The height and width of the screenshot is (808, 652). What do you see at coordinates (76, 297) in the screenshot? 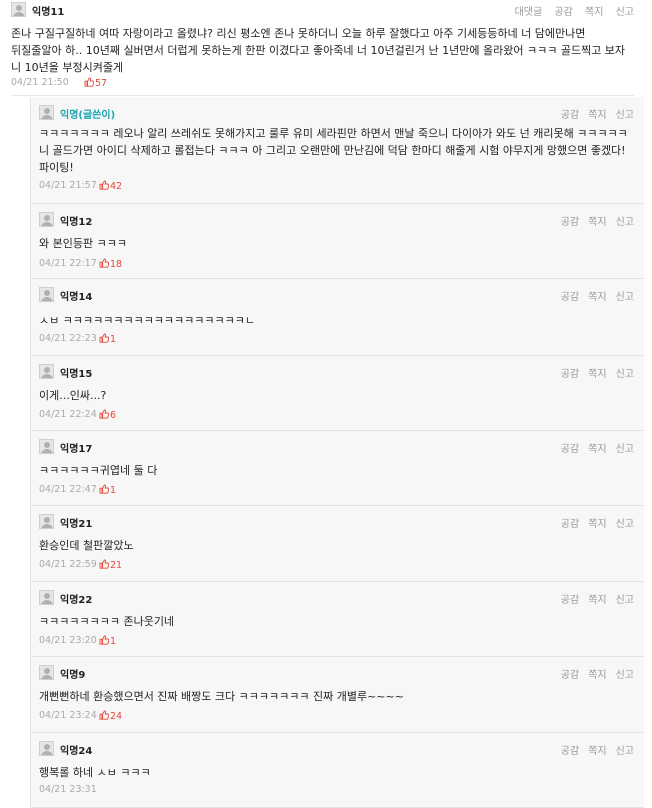
I see `author-name: 익명14` at bounding box center [76, 297].